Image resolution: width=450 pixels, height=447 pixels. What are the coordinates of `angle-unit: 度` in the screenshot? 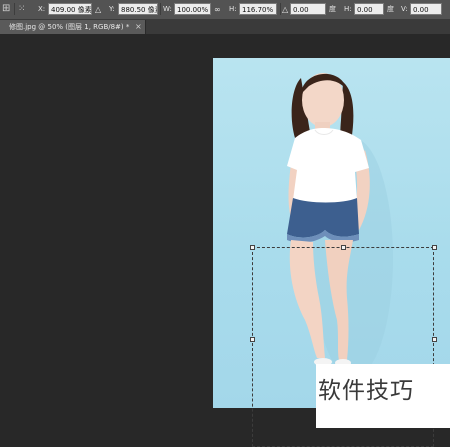 It's located at (332, 9).